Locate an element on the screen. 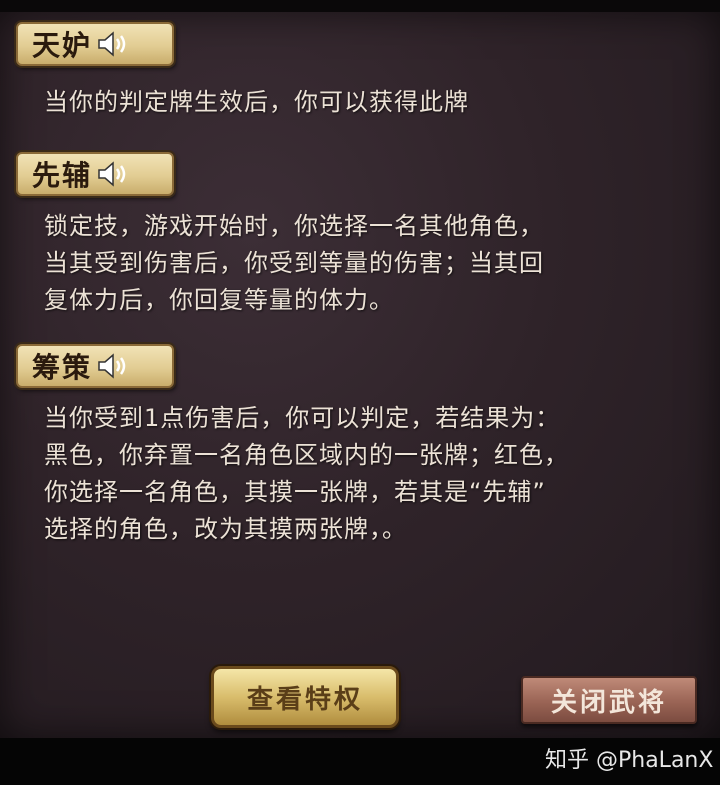  skill-title-badge: 筹策 is located at coordinates (95, 366).